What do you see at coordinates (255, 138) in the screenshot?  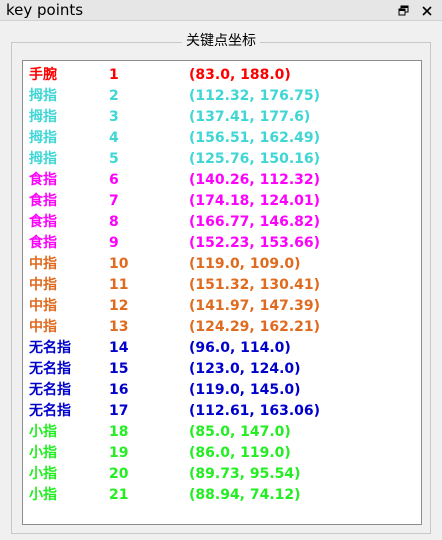 I see `keypoint-coordinate: (156.51, 162.49)` at bounding box center [255, 138].